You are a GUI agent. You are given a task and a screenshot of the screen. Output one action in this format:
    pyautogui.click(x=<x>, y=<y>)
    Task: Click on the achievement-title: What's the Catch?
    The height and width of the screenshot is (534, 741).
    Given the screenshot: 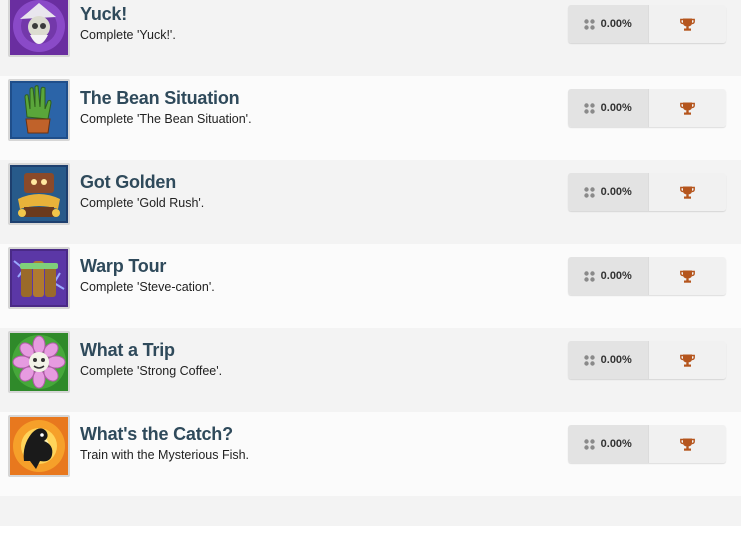 What is the action you would take?
    pyautogui.click(x=156, y=434)
    